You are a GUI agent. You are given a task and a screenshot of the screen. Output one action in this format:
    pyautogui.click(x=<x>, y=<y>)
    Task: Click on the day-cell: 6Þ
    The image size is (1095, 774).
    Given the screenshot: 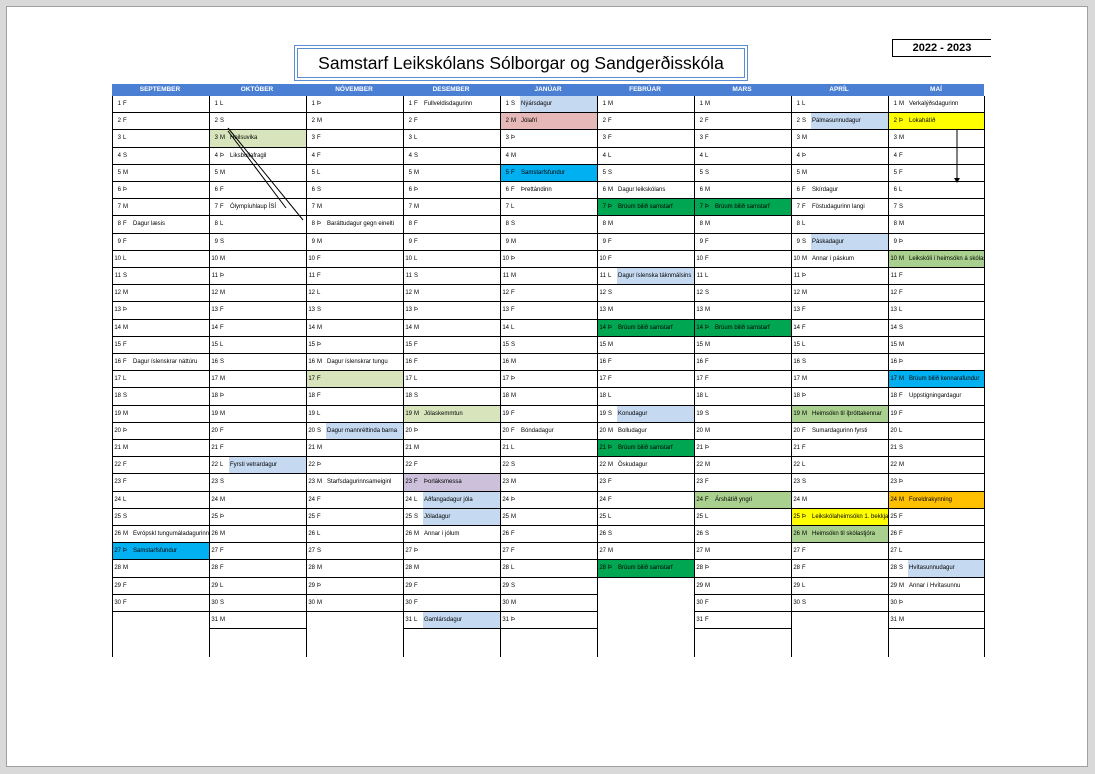 What is the action you would take?
    pyautogui.click(x=451, y=191)
    